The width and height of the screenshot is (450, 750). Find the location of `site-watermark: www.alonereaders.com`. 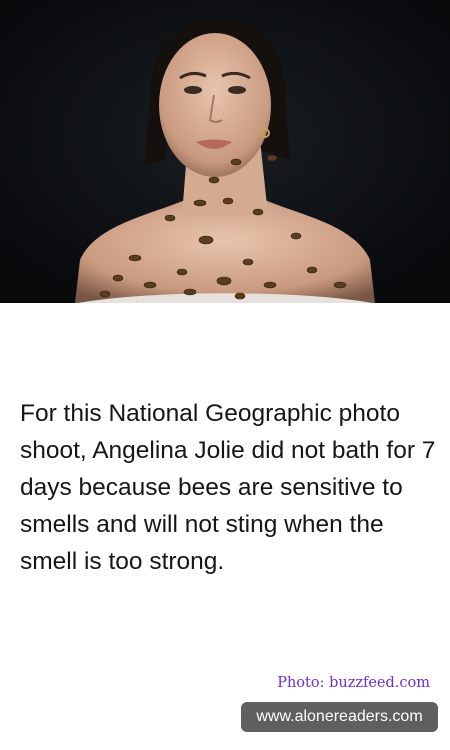

site-watermark: www.alonereaders.com is located at coordinates (339, 717).